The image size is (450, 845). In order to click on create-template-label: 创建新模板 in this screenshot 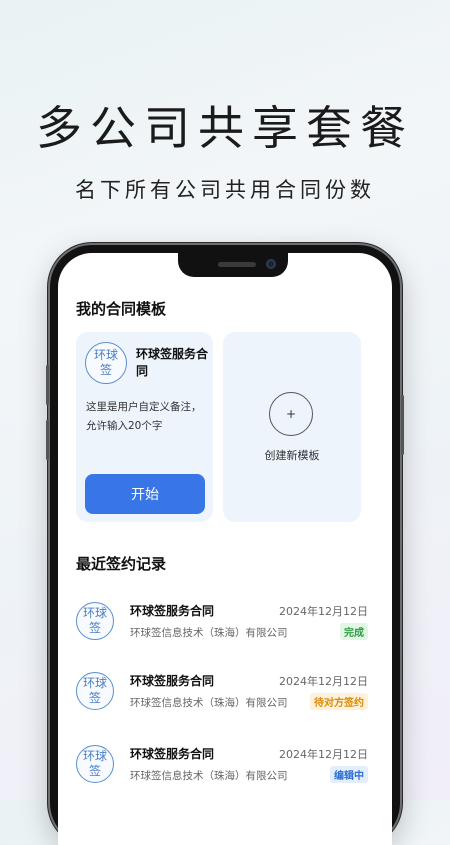, I will do `click(292, 455)`.